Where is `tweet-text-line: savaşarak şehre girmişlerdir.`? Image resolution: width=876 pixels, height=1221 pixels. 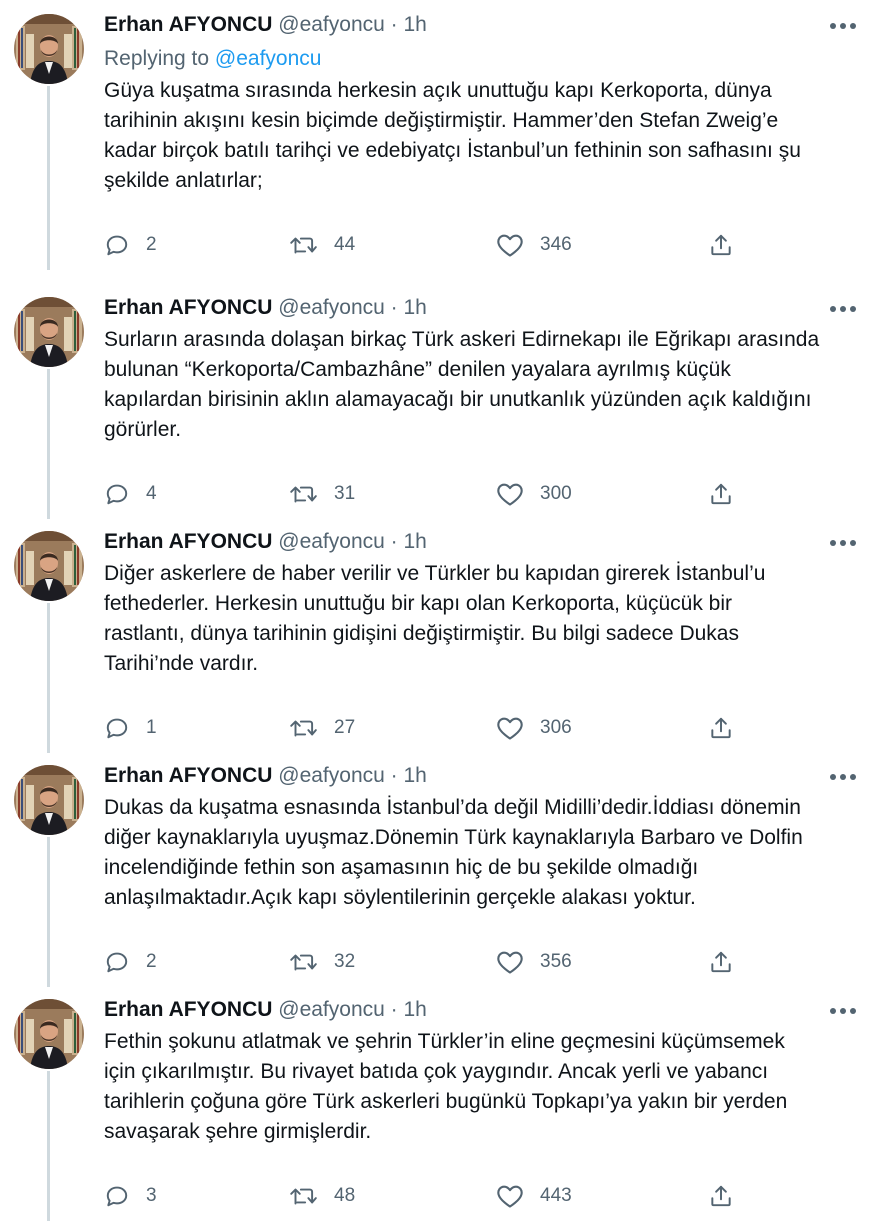 tweet-text-line: savaşarak şehre girmişlerdir. is located at coordinates (238, 1131).